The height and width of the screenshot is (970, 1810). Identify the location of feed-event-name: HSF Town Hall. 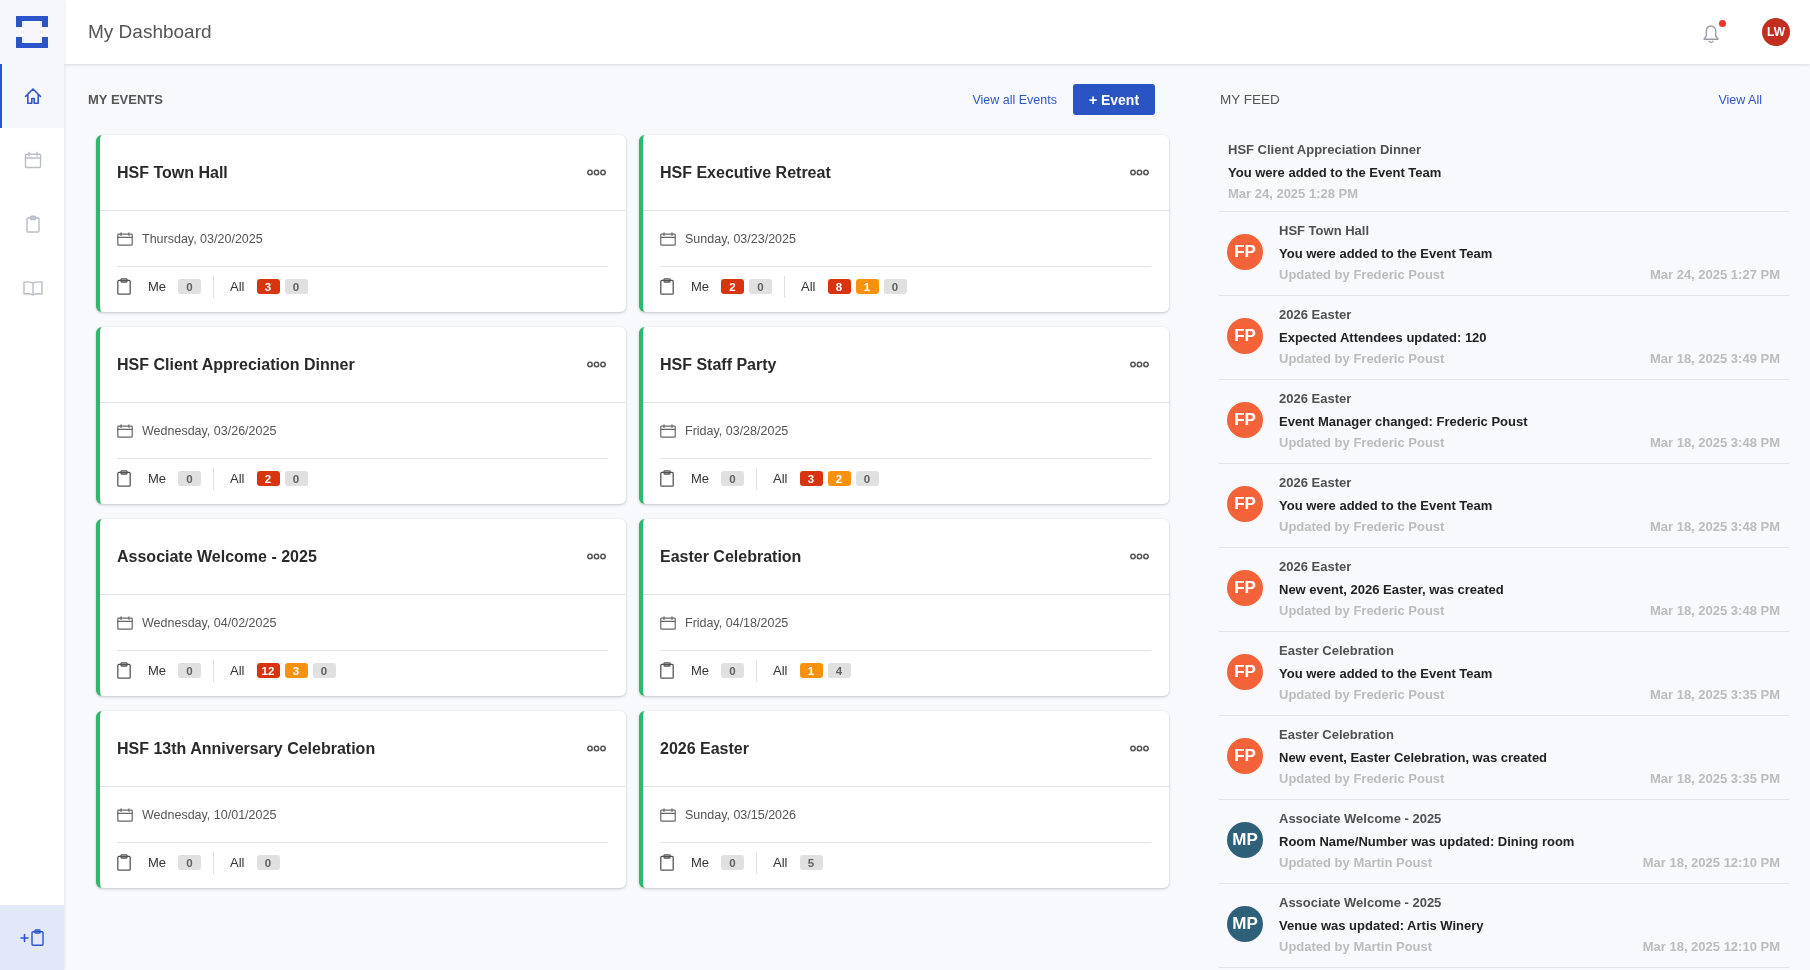
(1529, 231).